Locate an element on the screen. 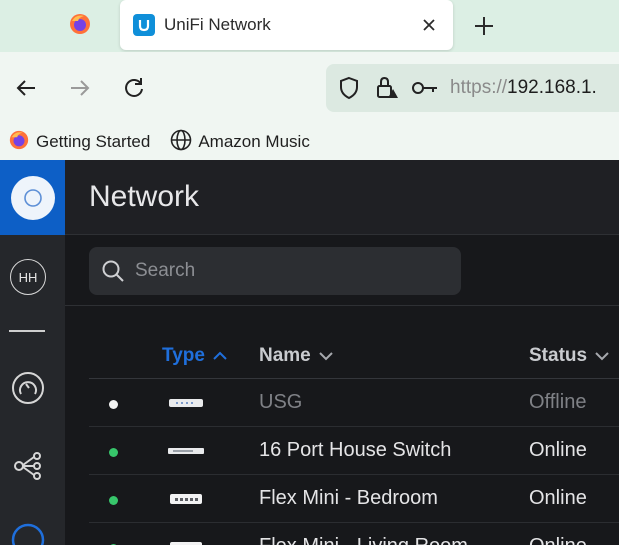  device-name: 16 Port House Switch is located at coordinates (355, 450).